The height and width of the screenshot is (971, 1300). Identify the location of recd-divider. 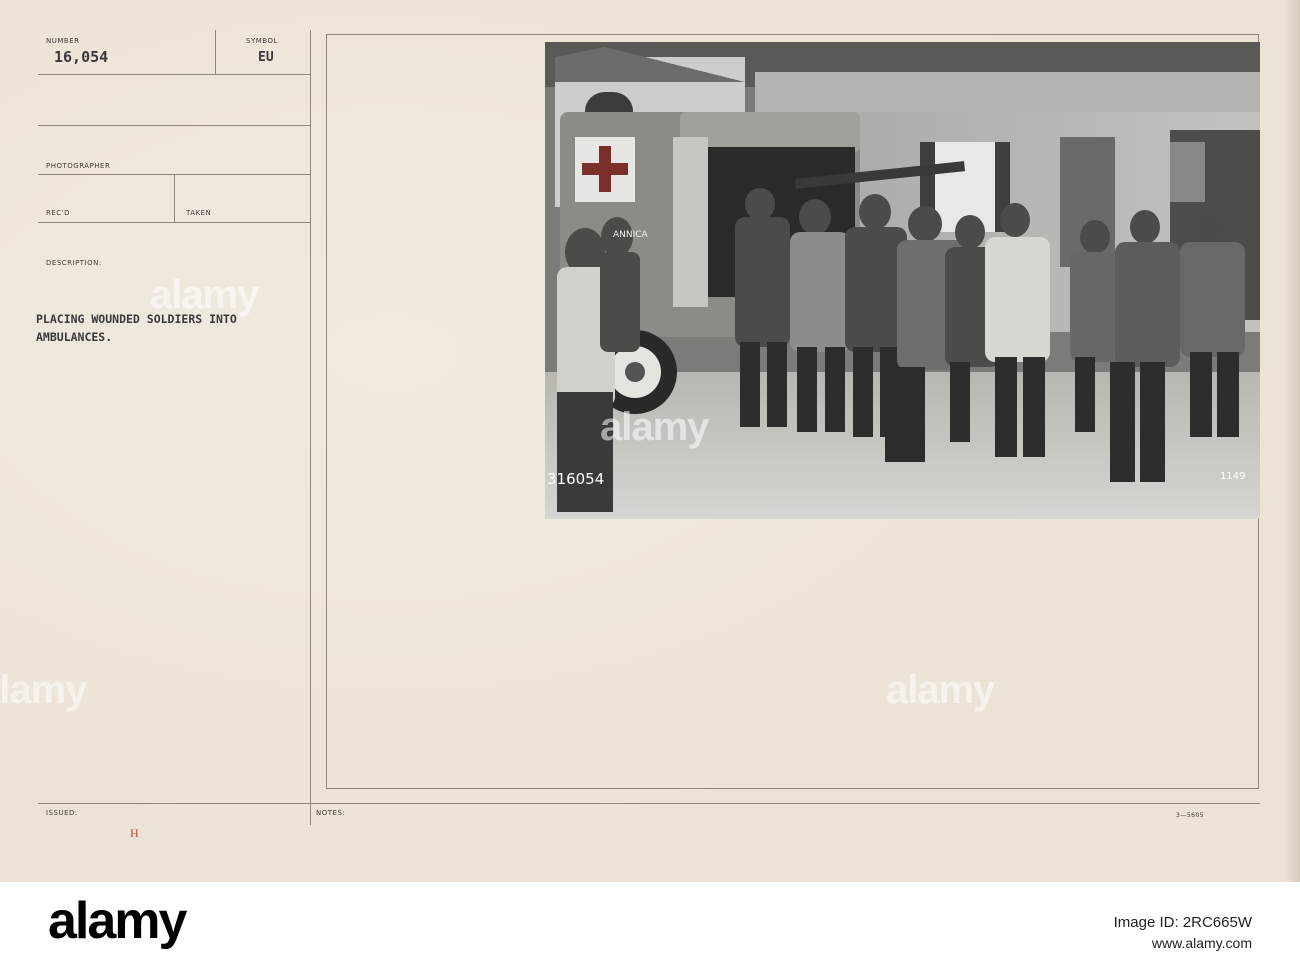
(174, 198).